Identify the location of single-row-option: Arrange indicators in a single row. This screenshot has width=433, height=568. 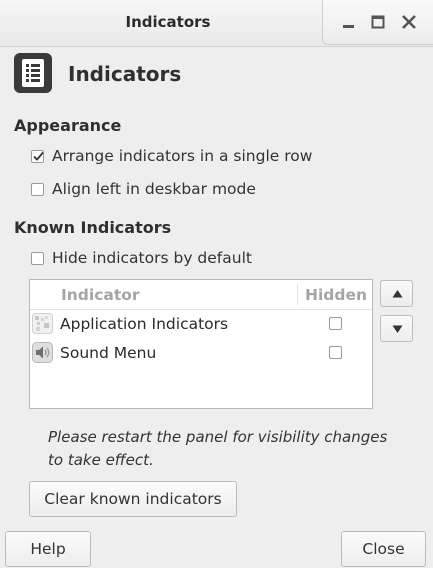
(171, 156).